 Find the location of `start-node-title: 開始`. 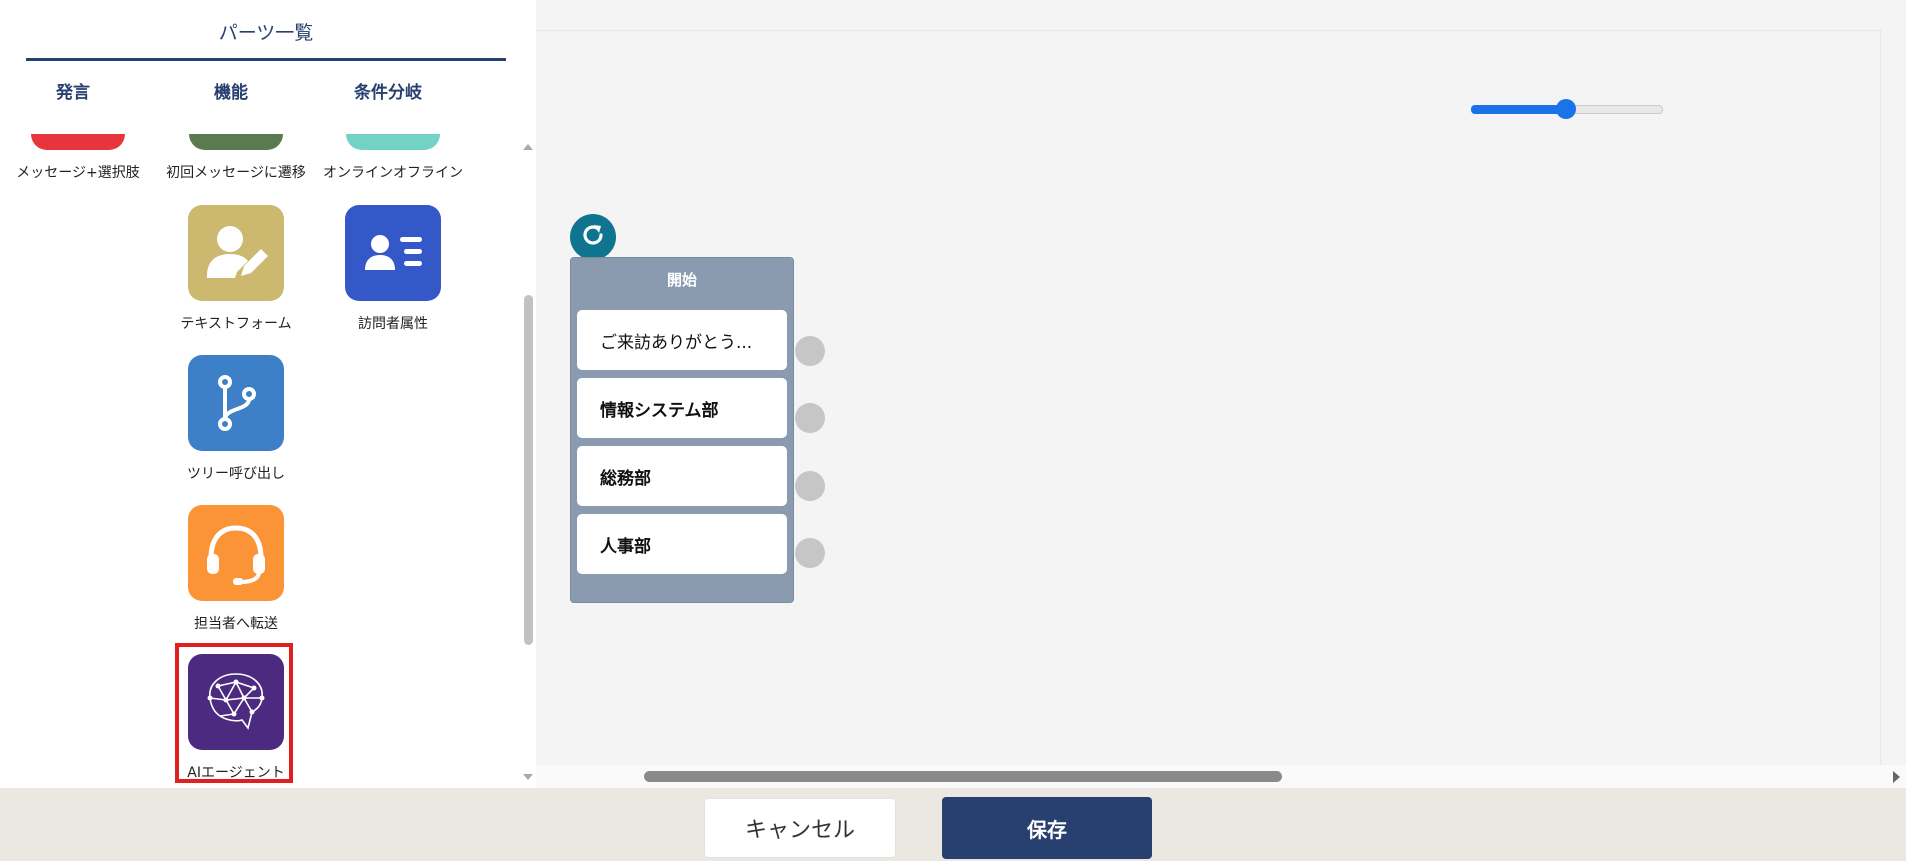

start-node-title: 開始 is located at coordinates (681, 280).